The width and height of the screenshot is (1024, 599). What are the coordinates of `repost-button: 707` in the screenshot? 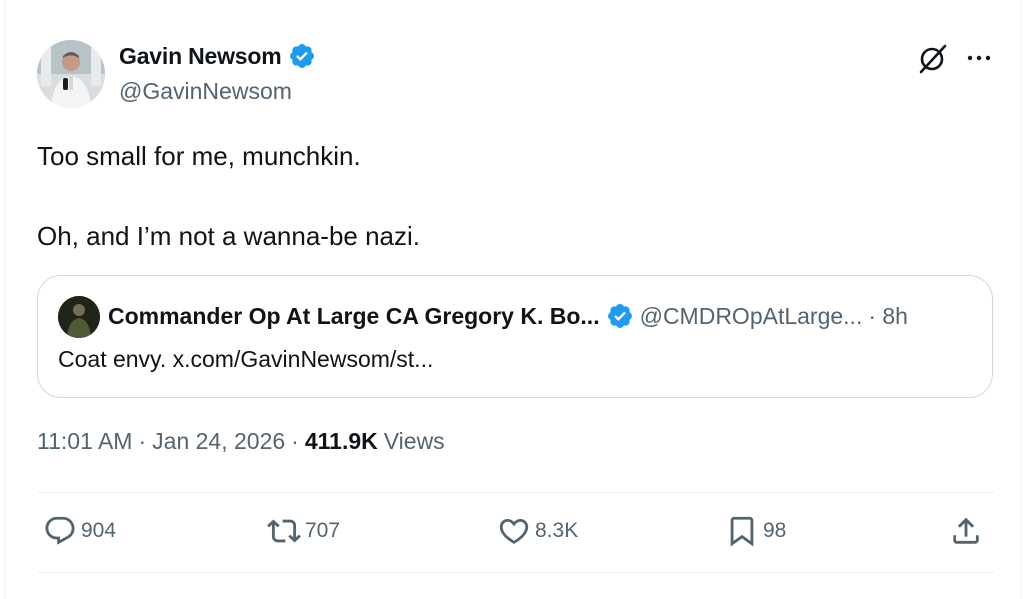 It's located at (303, 531).